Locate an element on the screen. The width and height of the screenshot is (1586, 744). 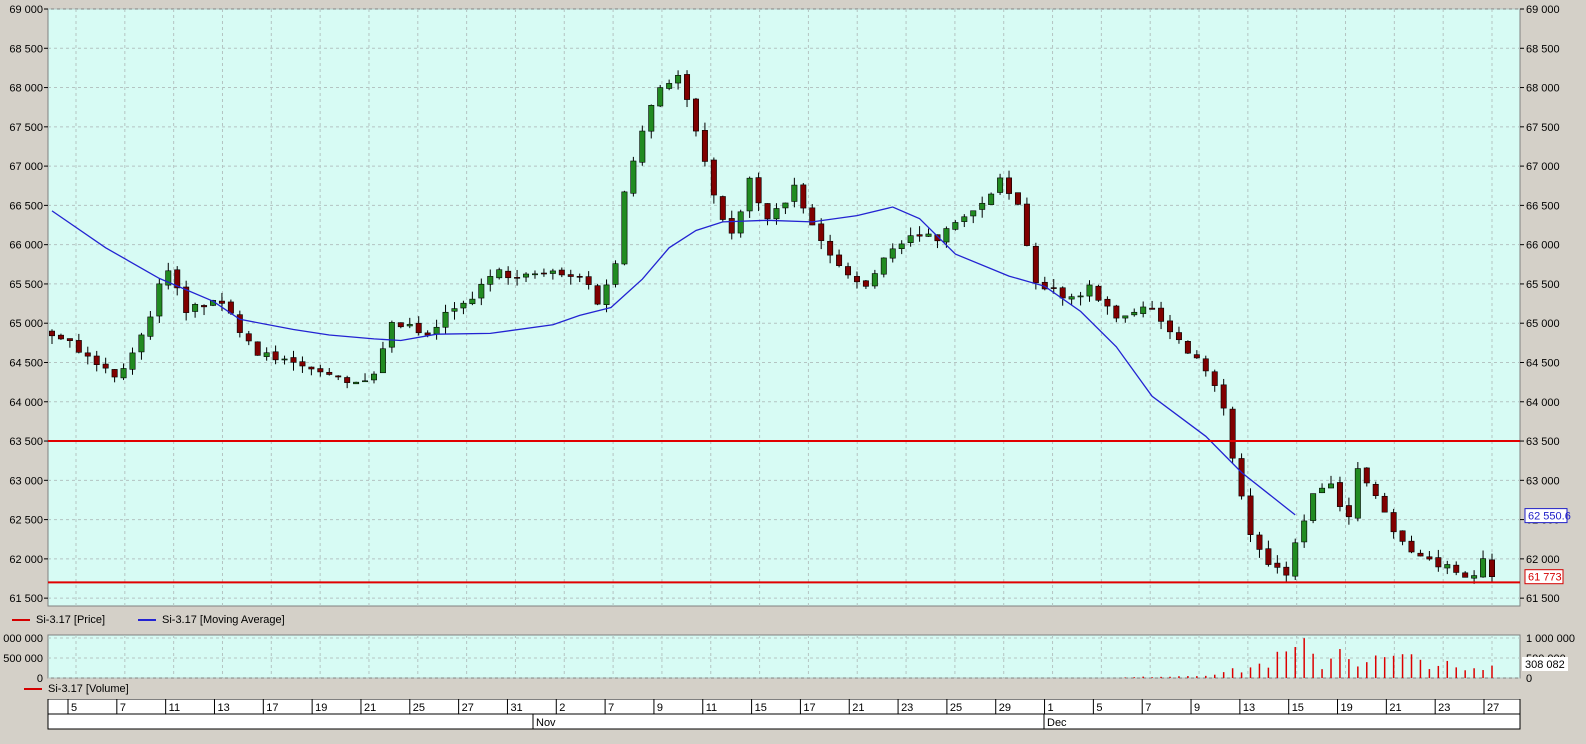
legend-swatch-moving-average is located at coordinates (147, 620).